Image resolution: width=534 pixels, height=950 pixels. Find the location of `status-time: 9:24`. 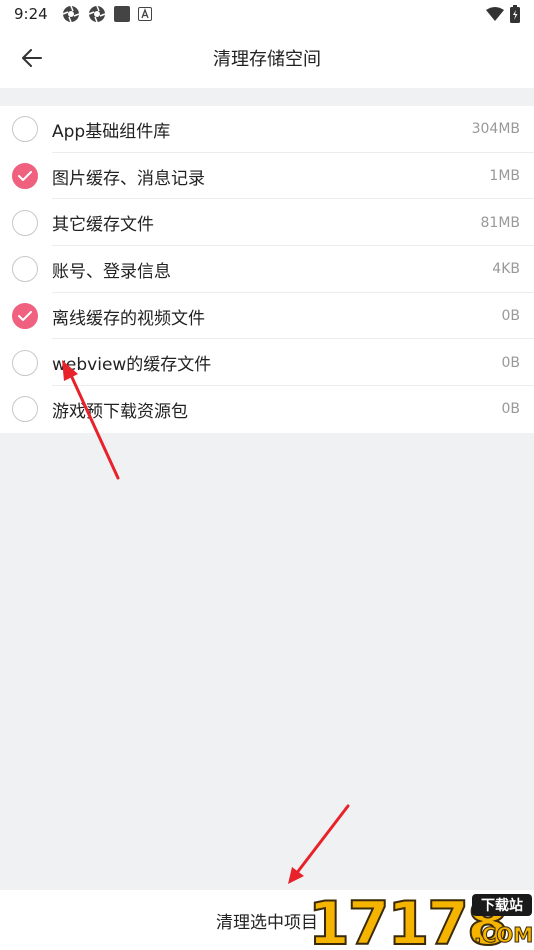

status-time: 9:24 is located at coordinates (31, 14).